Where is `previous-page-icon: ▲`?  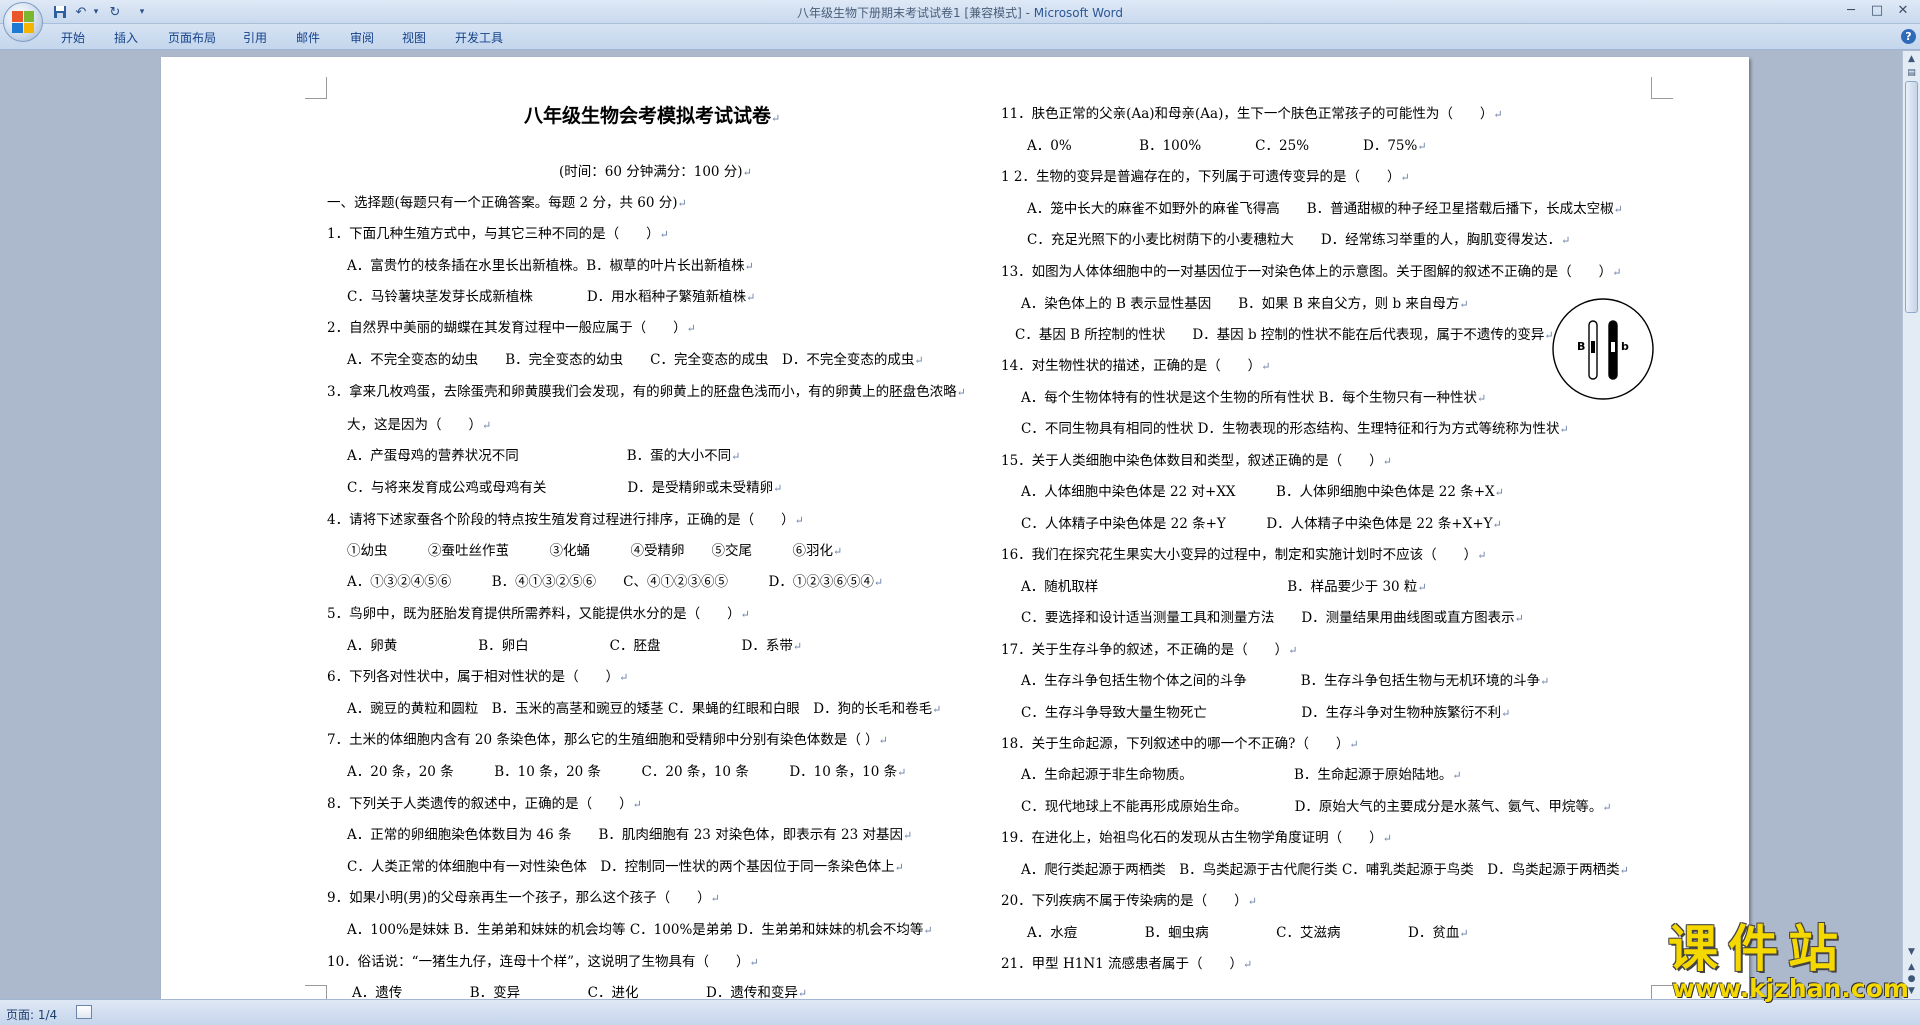
previous-page-icon: ▲ is located at coordinates (1911, 967).